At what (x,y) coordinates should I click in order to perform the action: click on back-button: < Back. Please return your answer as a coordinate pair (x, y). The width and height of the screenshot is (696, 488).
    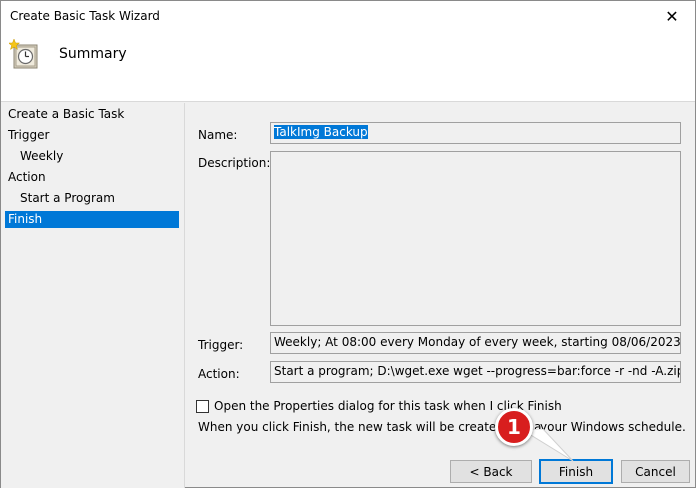
    Looking at the image, I should click on (491, 471).